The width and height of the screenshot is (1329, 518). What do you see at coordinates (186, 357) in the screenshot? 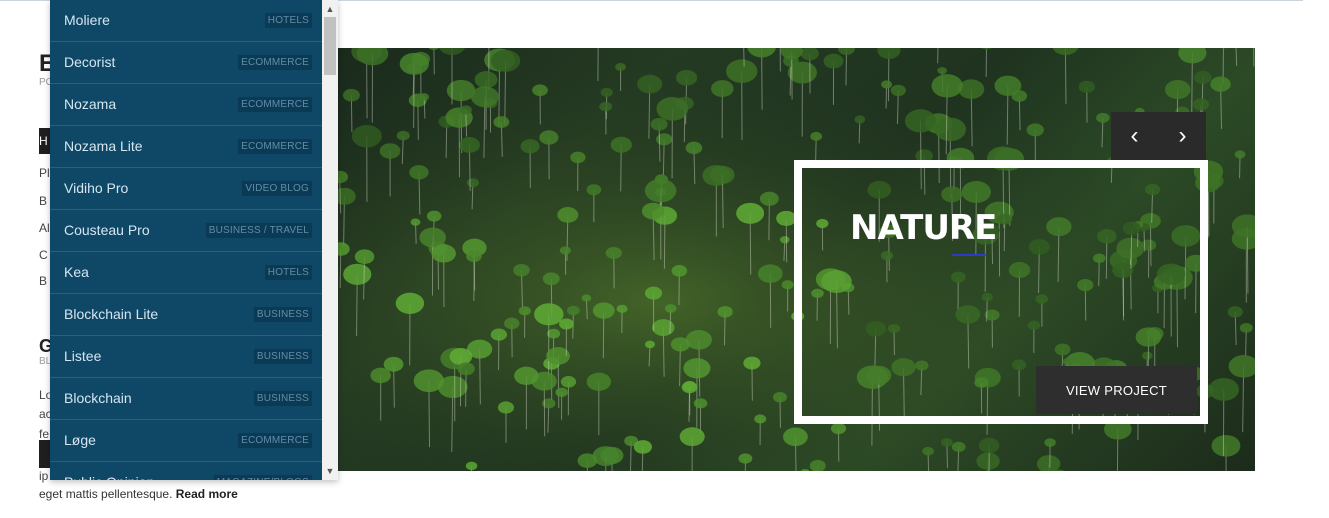
I see `dropdown-item: Listee BUSINESS` at bounding box center [186, 357].